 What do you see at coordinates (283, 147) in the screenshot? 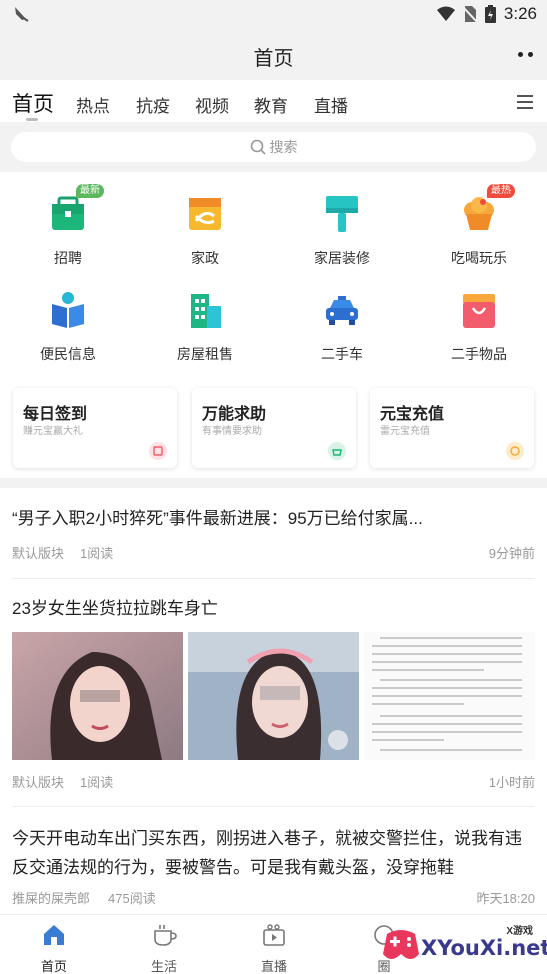
I see `search-placeholder: 搜索` at bounding box center [283, 147].